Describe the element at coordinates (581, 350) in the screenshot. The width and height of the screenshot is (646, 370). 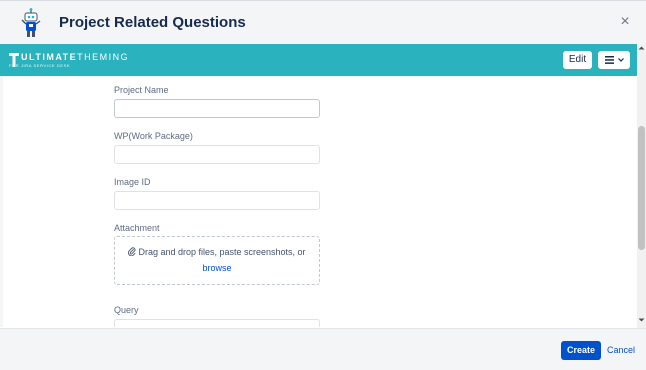
I see `create-button: Create` at that location.